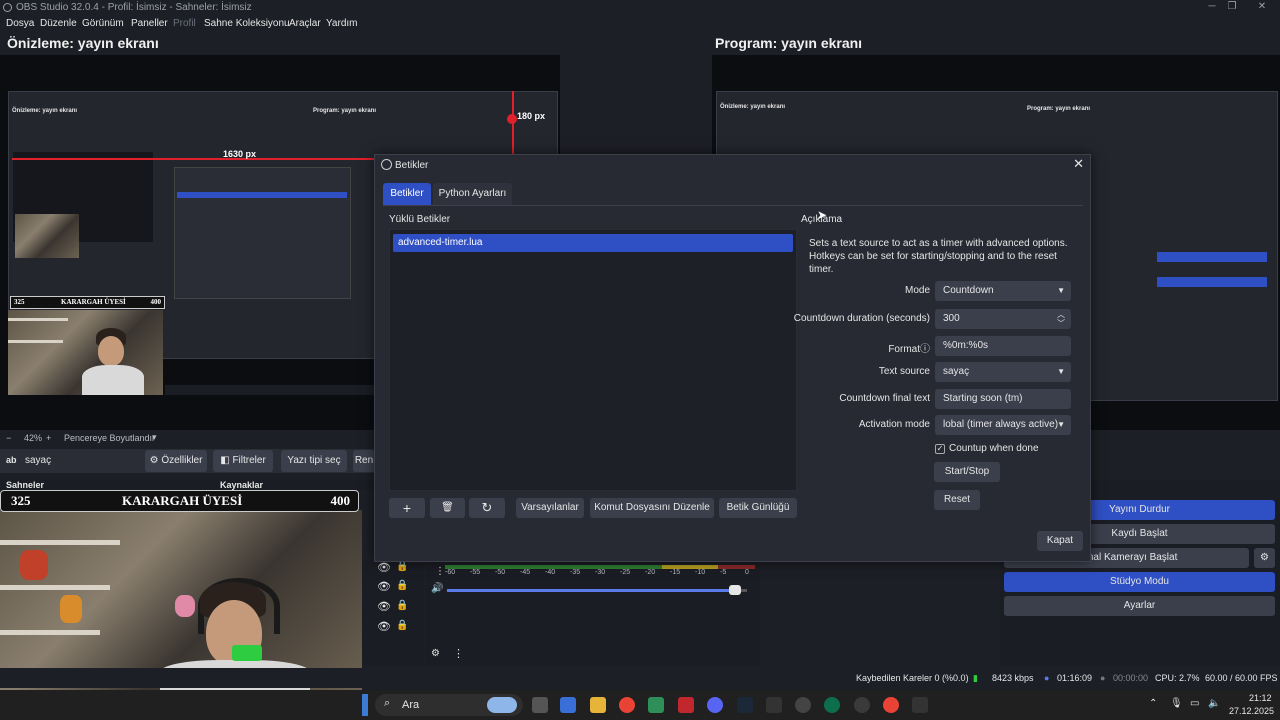  Describe the element at coordinates (305, 23) in the screenshot. I see `menu-tools: Araçlar` at that location.